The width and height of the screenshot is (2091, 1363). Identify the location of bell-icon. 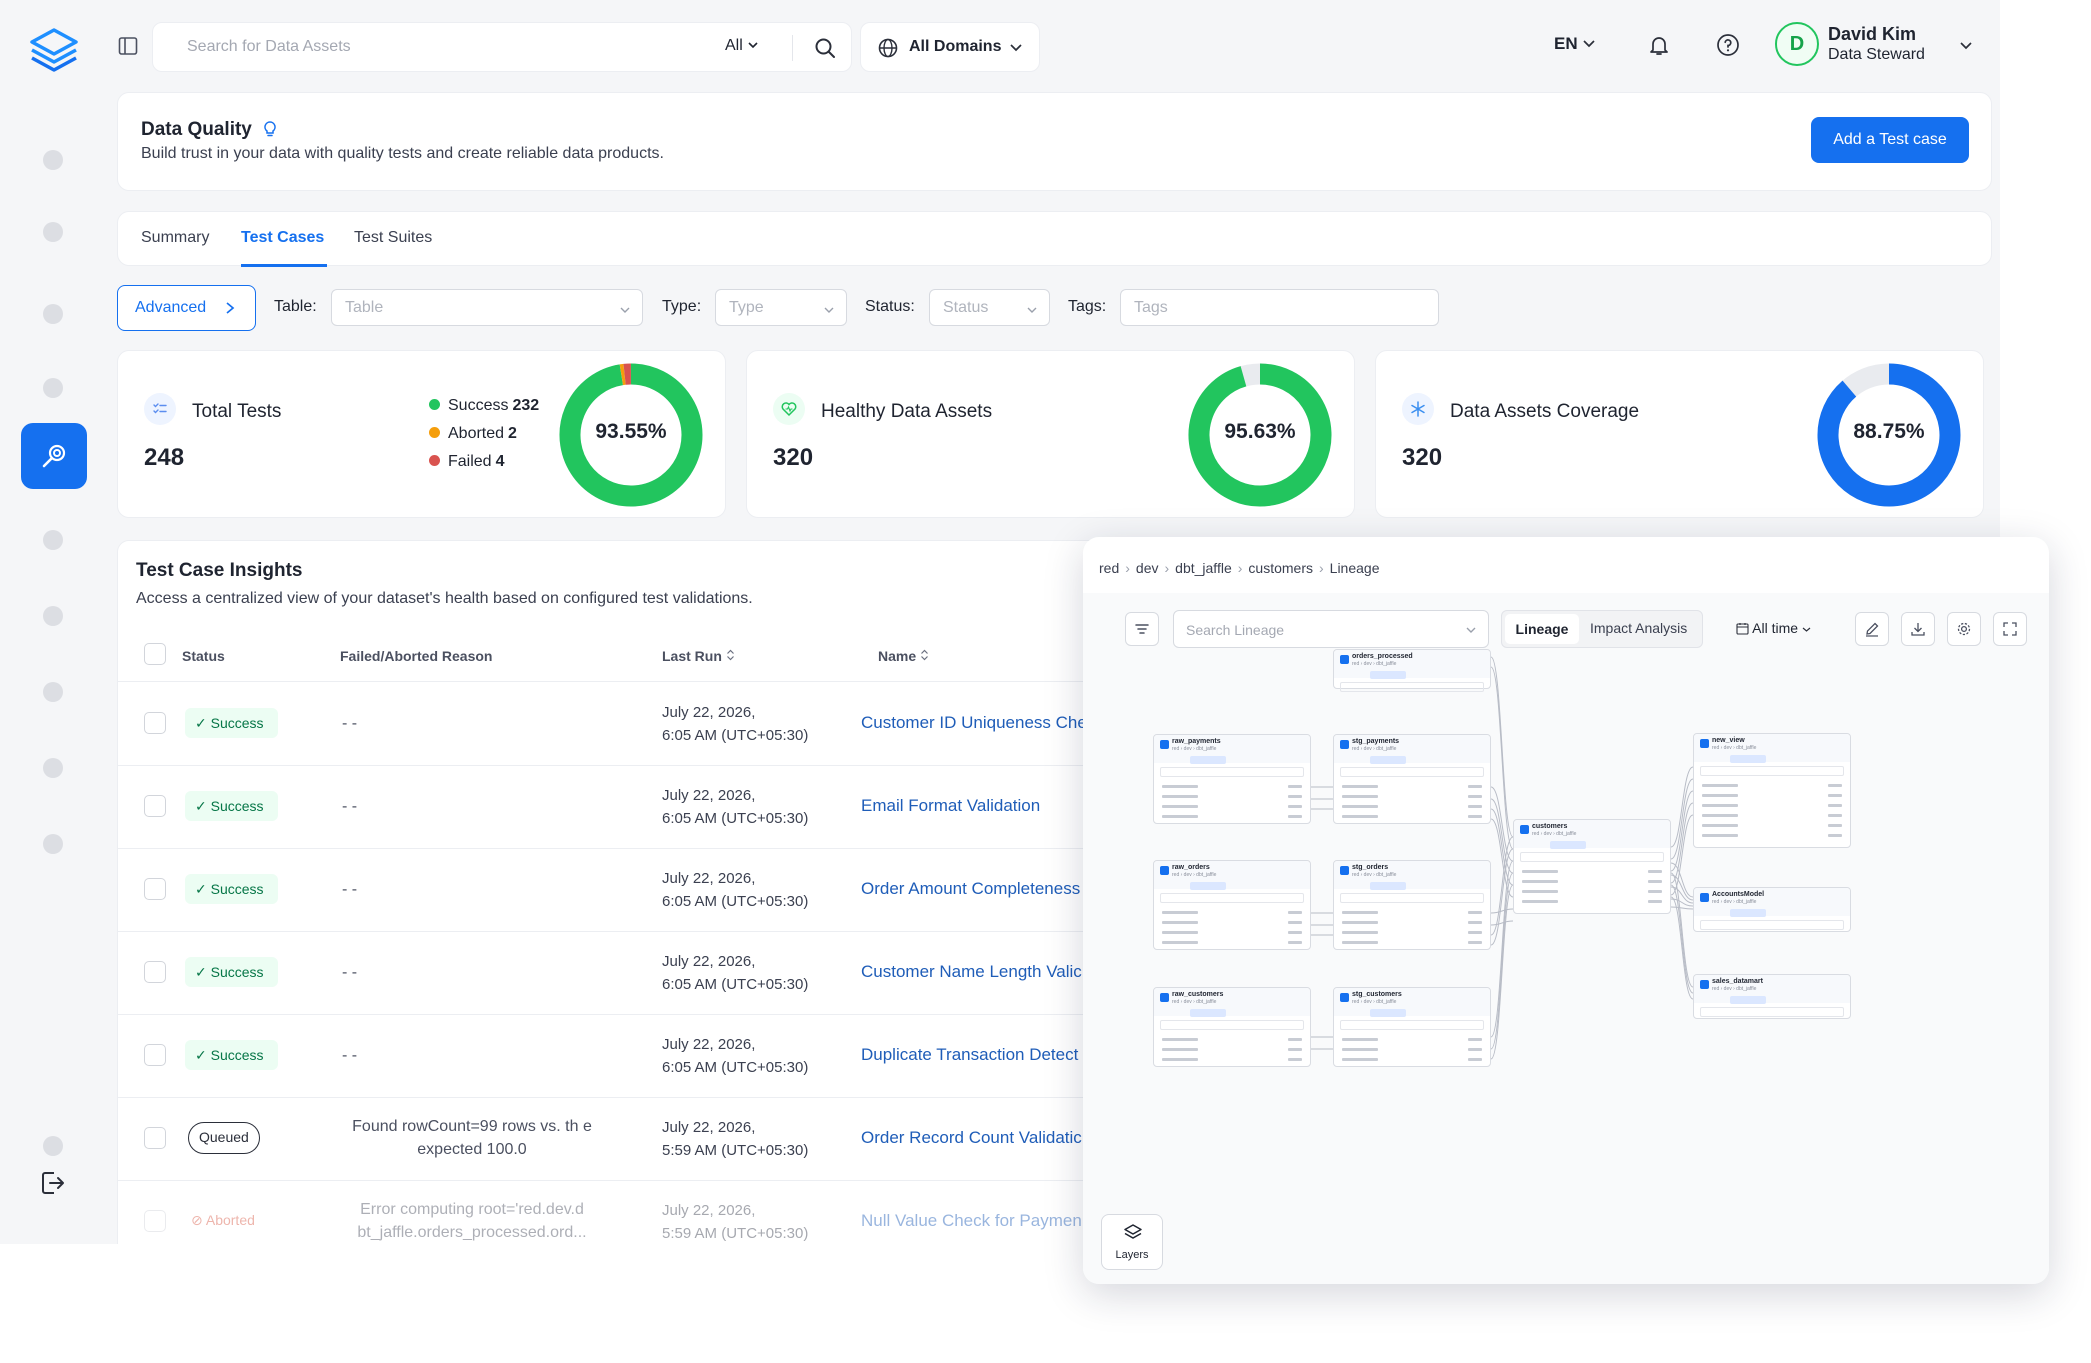
(1659, 45).